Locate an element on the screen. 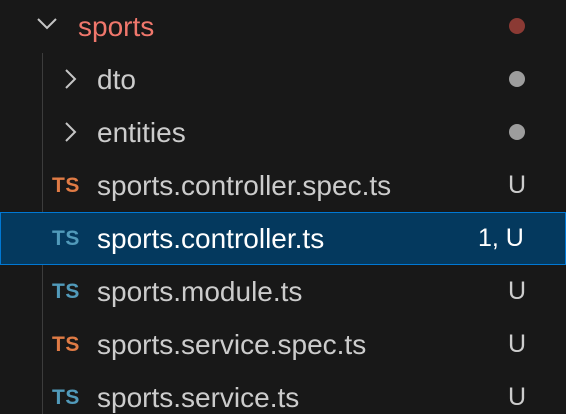 The width and height of the screenshot is (566, 414). folder-row-entities: entities is located at coordinates (283, 132).